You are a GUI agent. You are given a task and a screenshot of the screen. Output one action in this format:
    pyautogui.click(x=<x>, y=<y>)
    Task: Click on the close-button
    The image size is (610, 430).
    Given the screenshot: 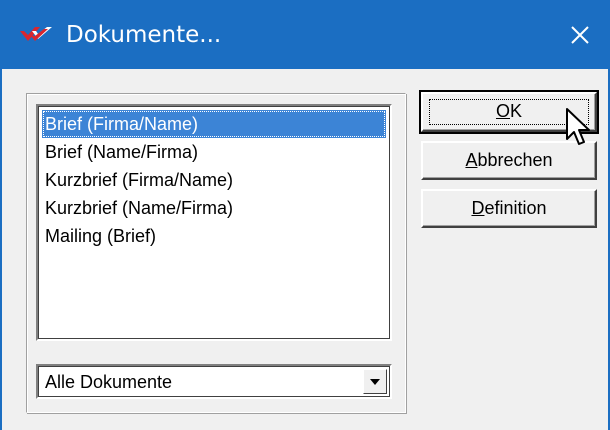 What is the action you would take?
    pyautogui.click(x=580, y=34)
    